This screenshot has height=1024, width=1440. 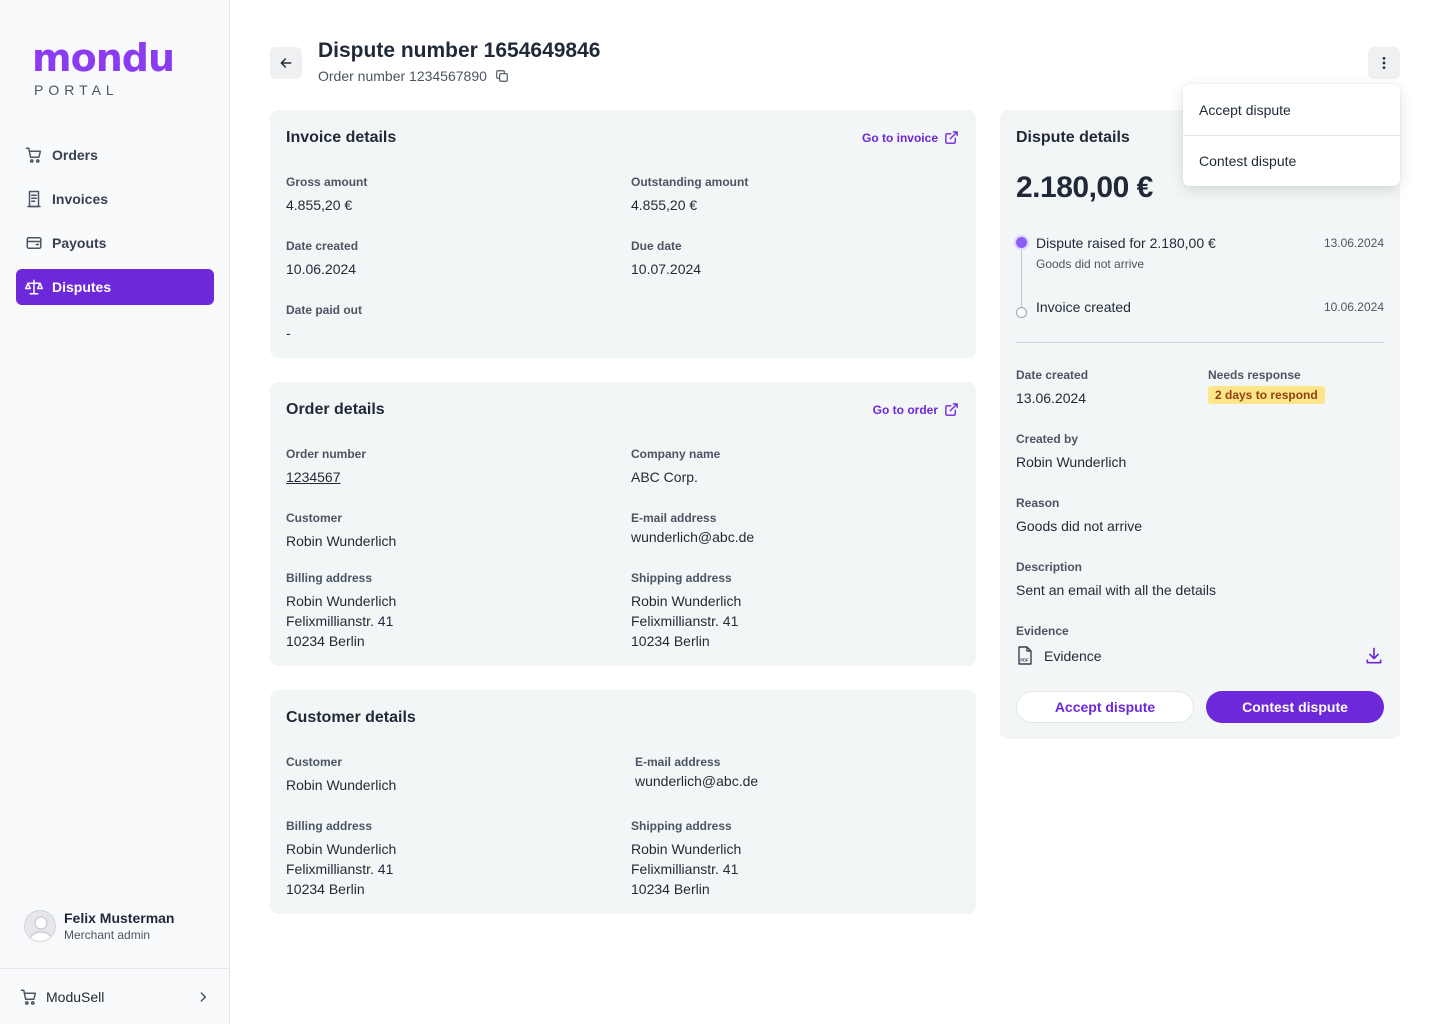 I want to click on order-number-text: Order number 1234567890, so click(x=402, y=76).